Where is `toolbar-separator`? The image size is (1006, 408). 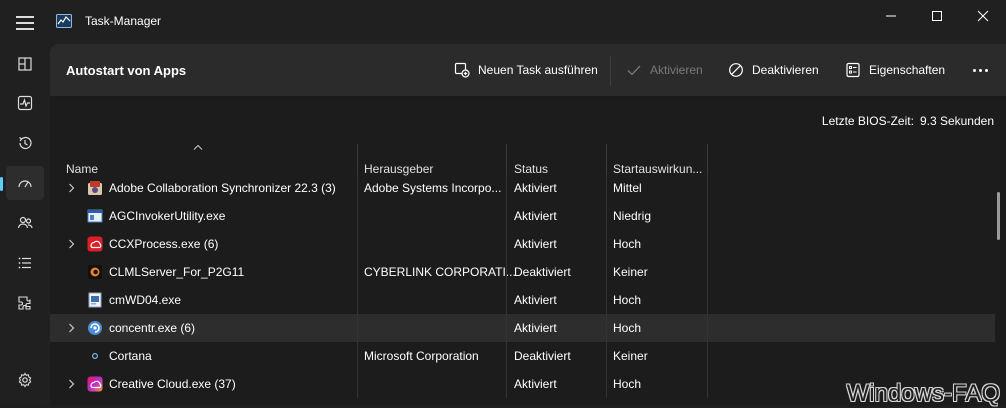
toolbar-separator is located at coordinates (610, 71).